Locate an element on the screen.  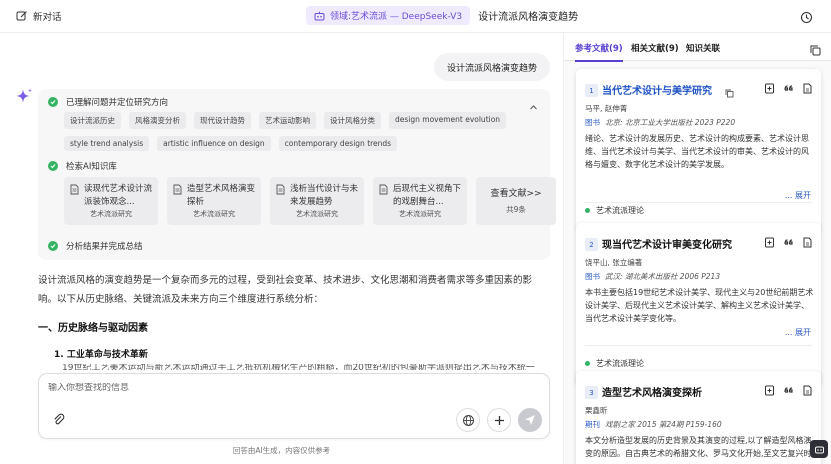
keyword-tag: 设计流派历史 is located at coordinates (92, 120).